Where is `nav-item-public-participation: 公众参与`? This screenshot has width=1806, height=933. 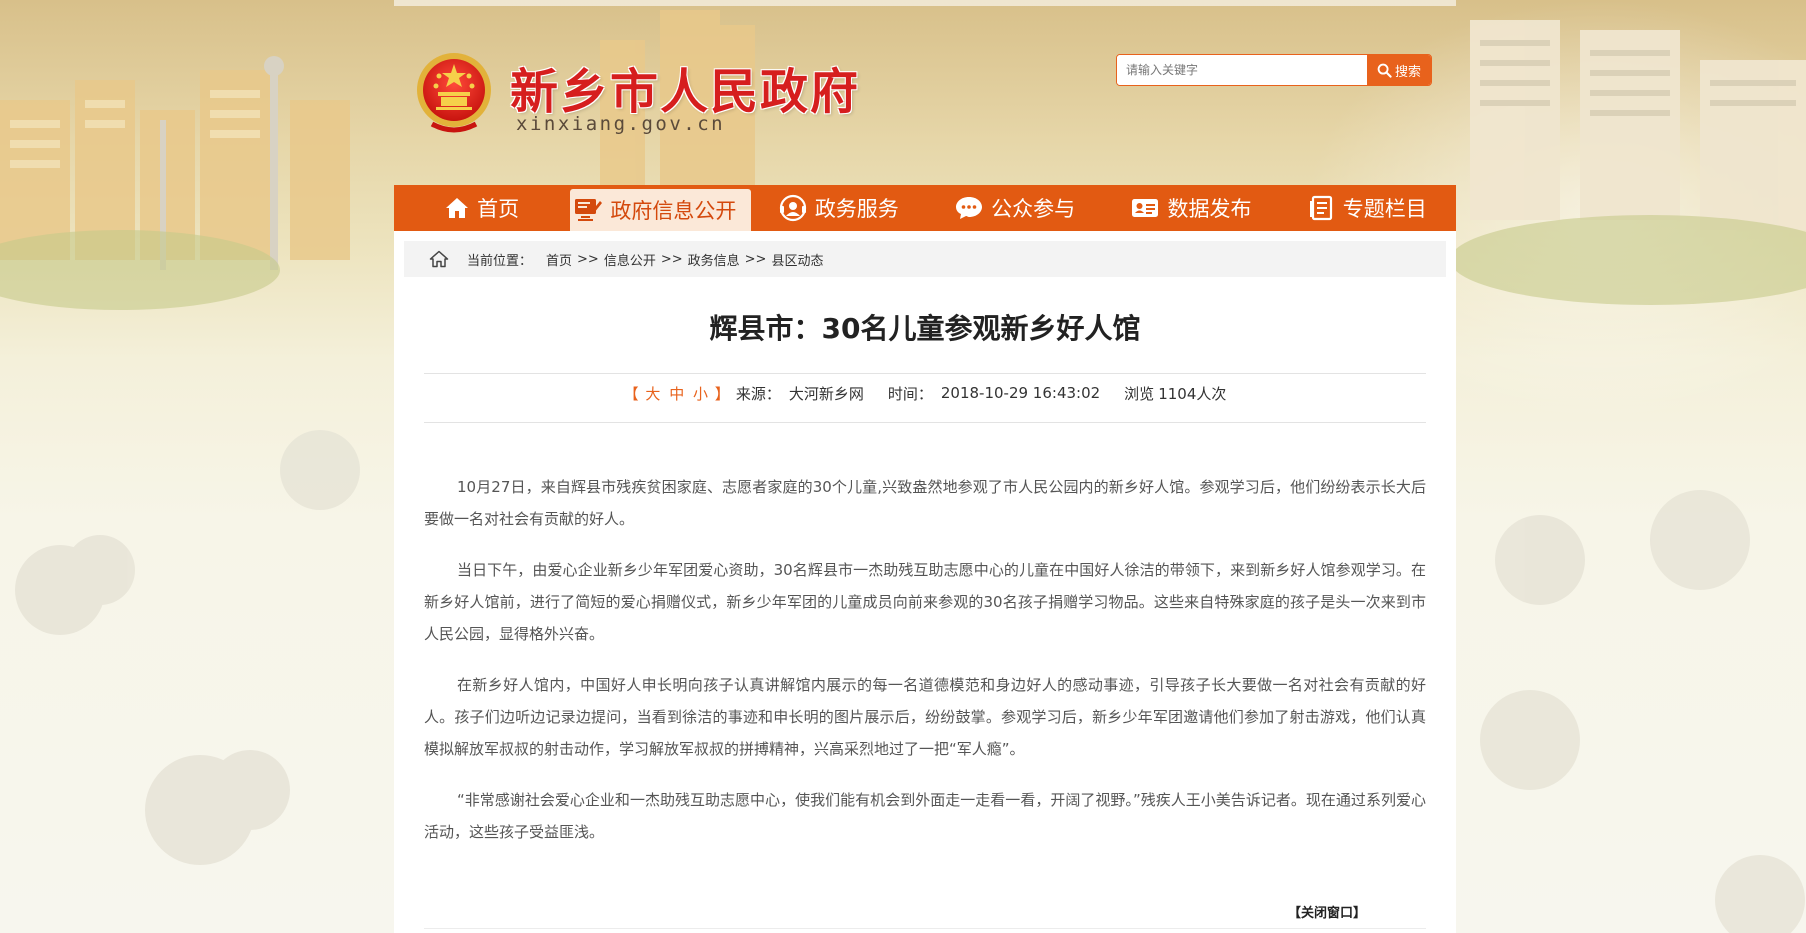
nav-item-public-participation: 公众参与 is located at coordinates (1015, 208).